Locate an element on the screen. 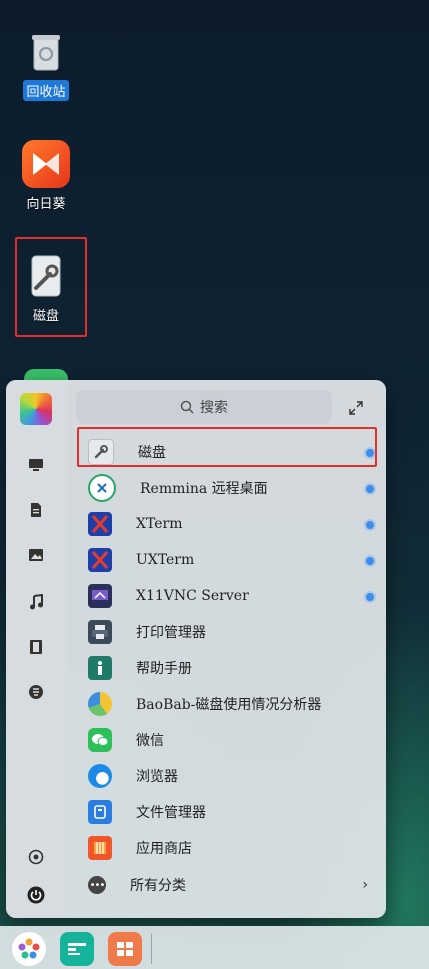 The height and width of the screenshot is (969, 429). search-input: 搜索 is located at coordinates (204, 407).